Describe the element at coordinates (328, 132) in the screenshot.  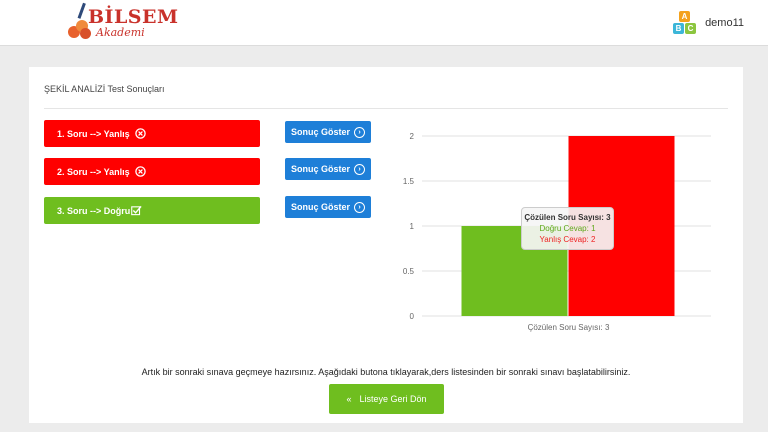
I see `show-result-button-1: Sonuç Göster ›` at that location.